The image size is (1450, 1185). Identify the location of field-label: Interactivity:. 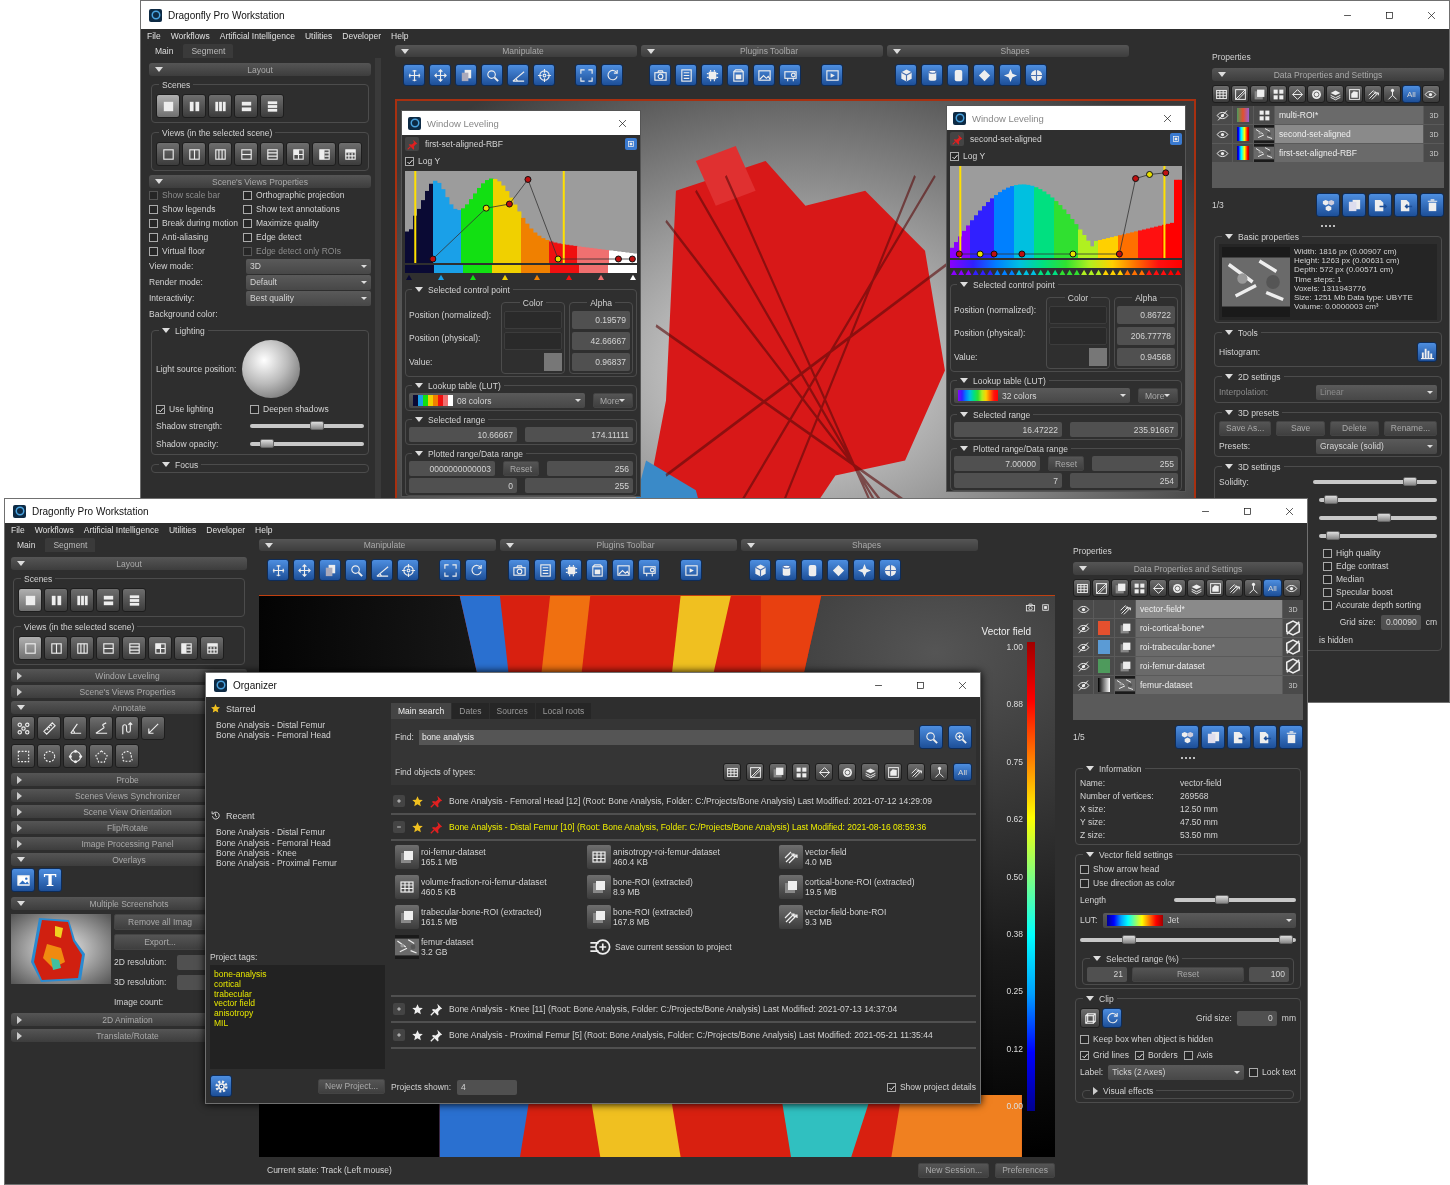
(172, 298).